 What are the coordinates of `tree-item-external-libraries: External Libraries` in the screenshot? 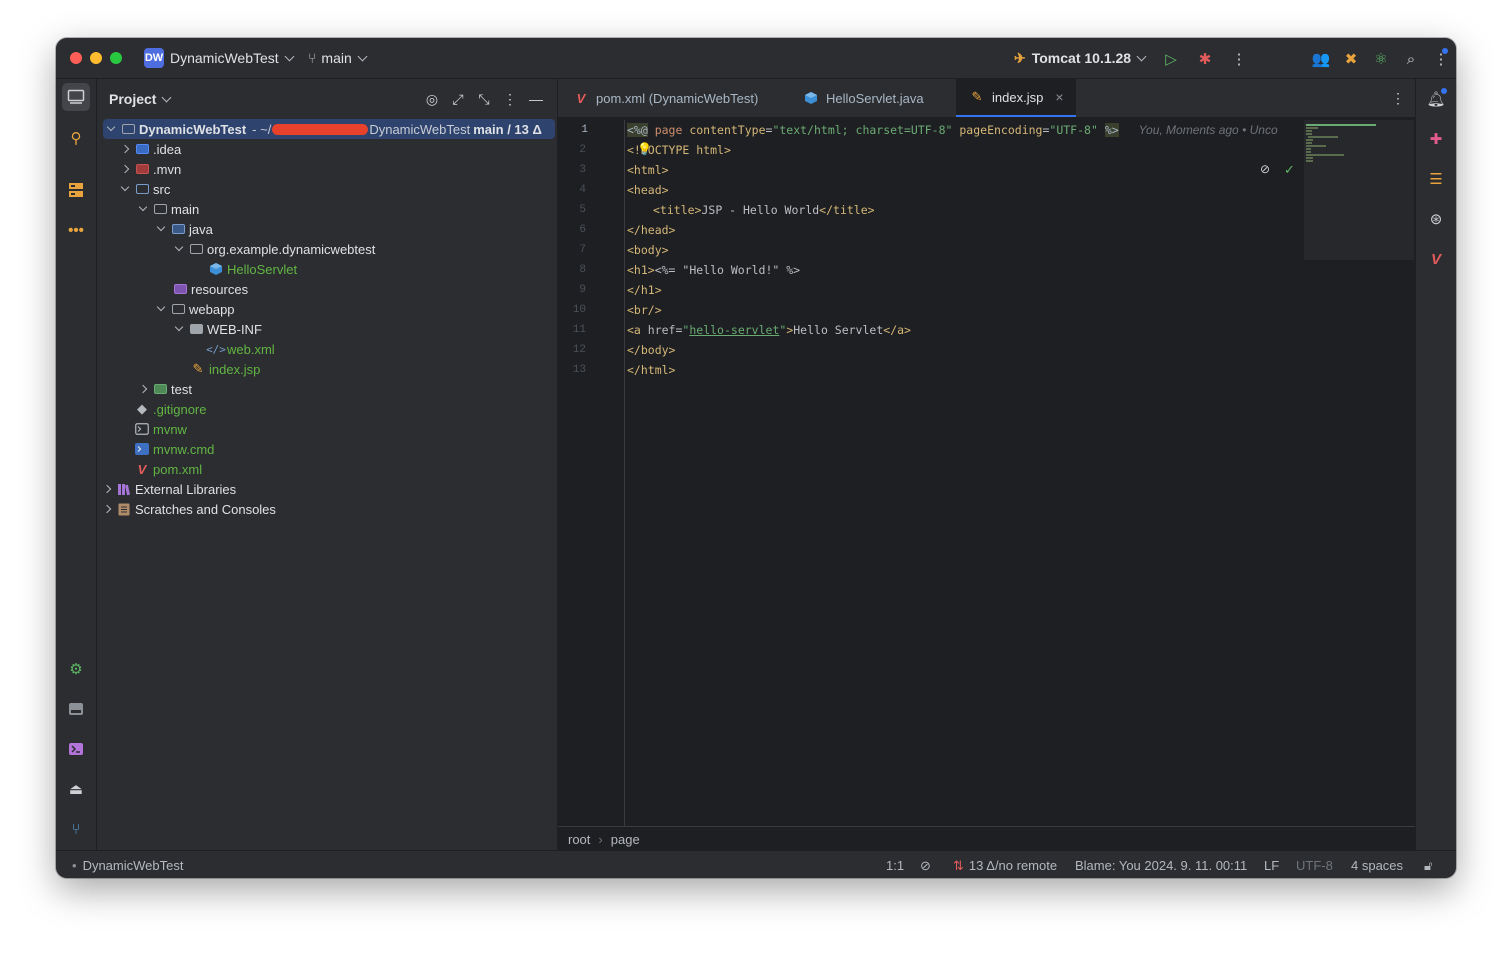 It's located at (328, 489).